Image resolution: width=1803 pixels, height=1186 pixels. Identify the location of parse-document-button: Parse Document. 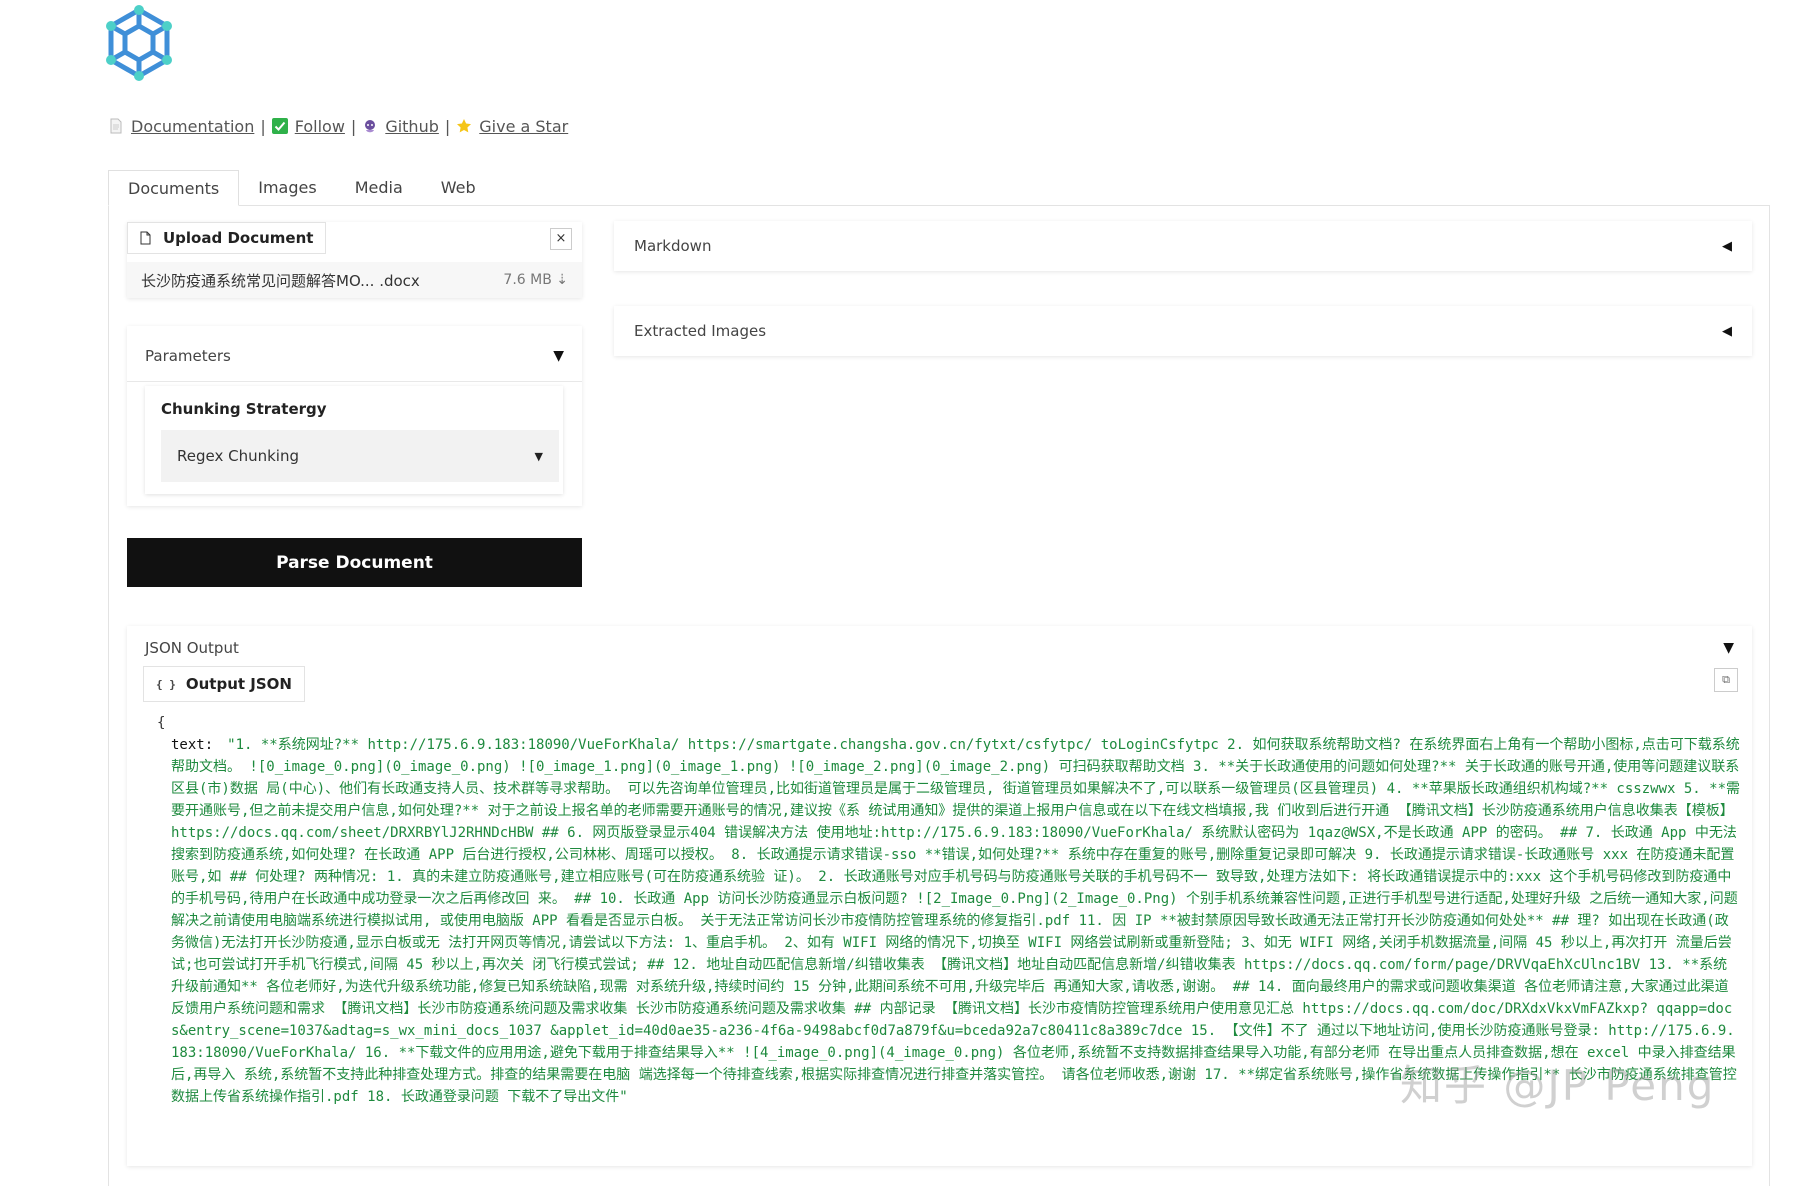
(354, 562).